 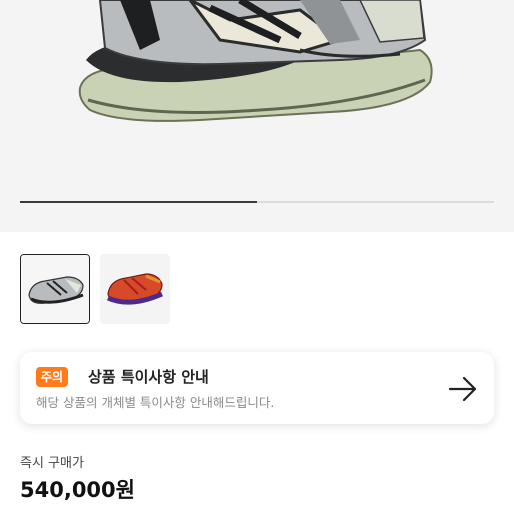 I want to click on red-sneaker-icon, so click(x=135, y=289).